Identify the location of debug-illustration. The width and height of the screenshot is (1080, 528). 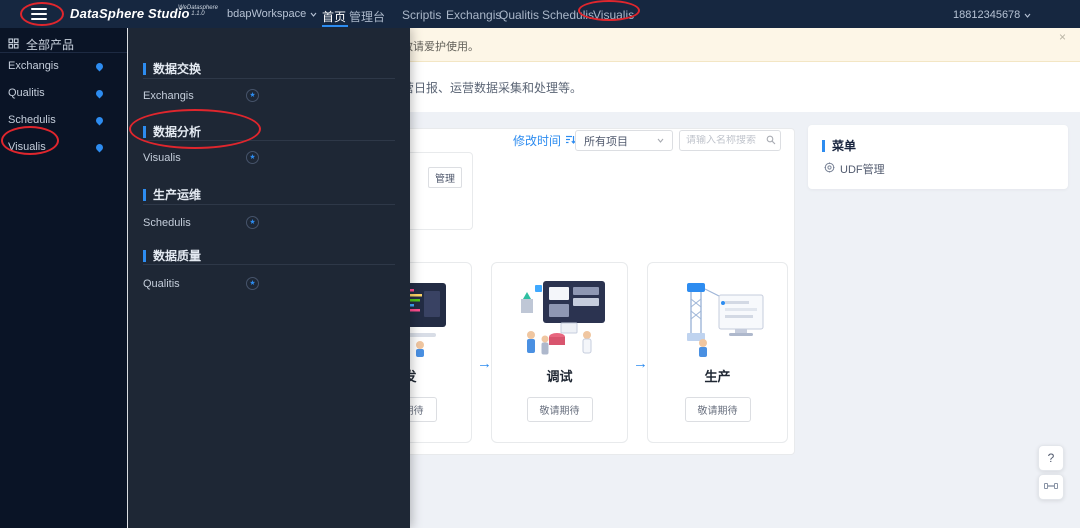
(559, 318).